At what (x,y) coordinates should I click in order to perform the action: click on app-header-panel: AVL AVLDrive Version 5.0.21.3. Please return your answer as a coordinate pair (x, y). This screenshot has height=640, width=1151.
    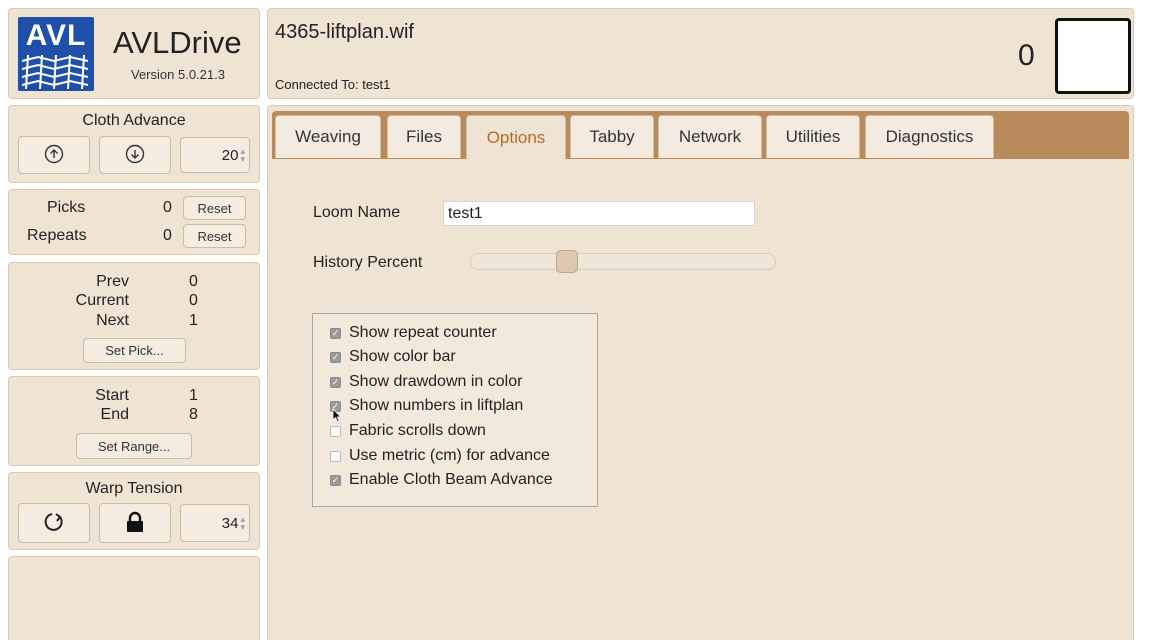
    Looking at the image, I should click on (134, 53).